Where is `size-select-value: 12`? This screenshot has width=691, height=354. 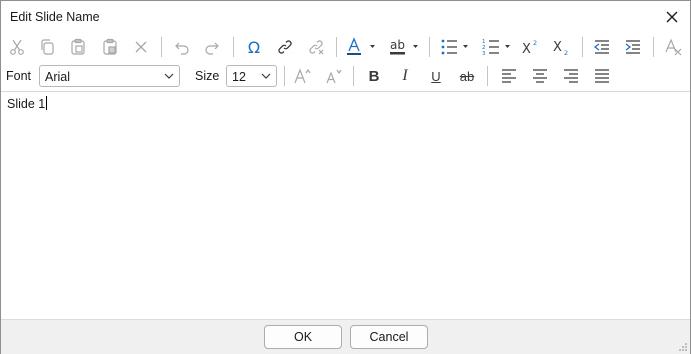 size-select-value: 12 is located at coordinates (239, 77).